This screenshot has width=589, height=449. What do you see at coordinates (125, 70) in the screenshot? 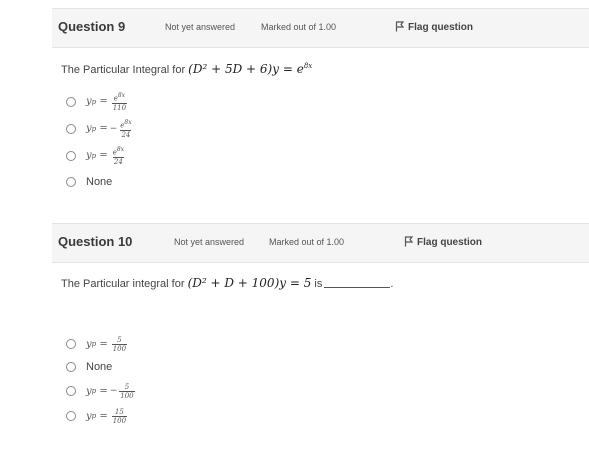
I see `question-text-prefix: The Particular Integral for` at bounding box center [125, 70].